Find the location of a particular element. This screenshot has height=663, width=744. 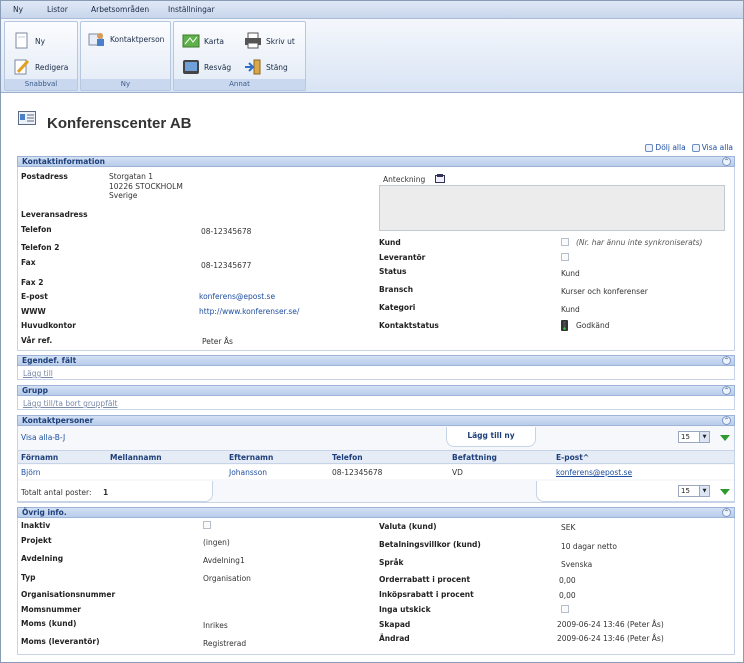

close-button: Stäng is located at coordinates (266, 67).